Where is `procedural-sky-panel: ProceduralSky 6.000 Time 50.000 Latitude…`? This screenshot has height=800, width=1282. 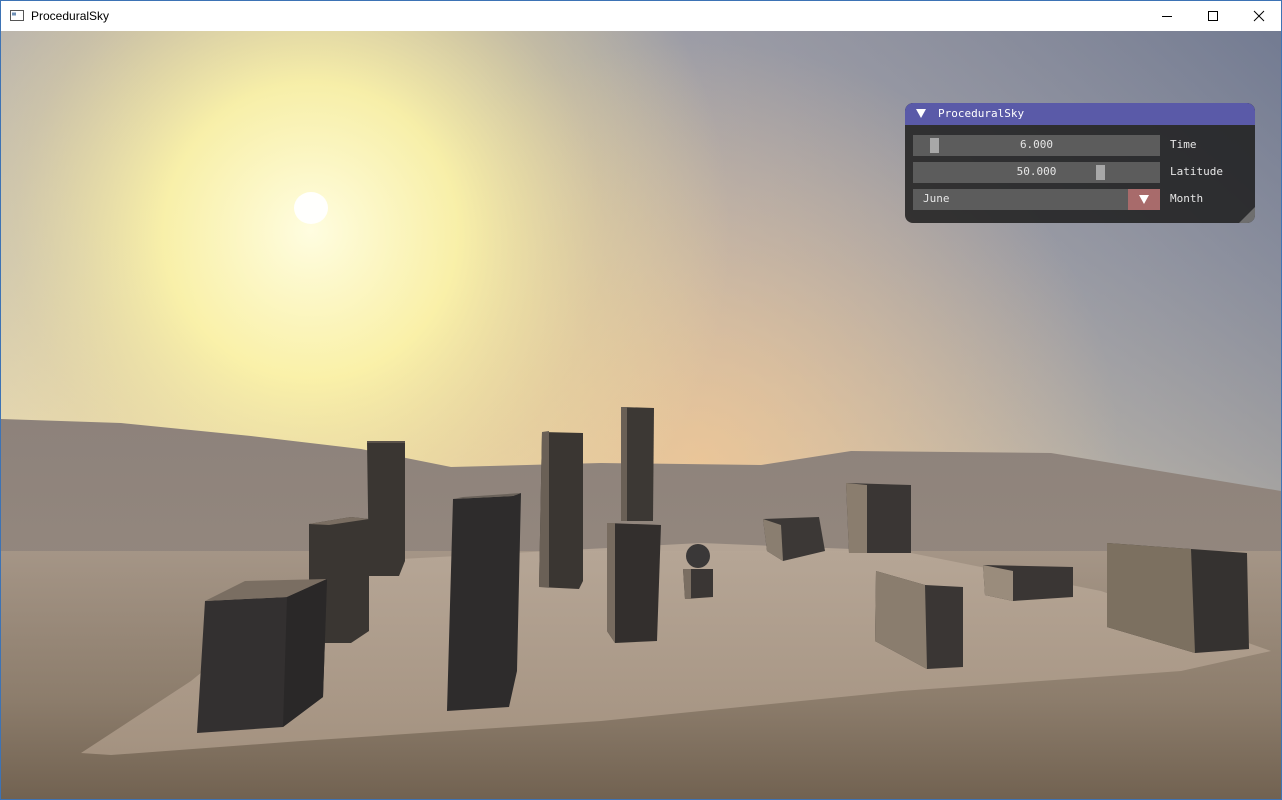
procedural-sky-panel: ProceduralSky 6.000 Time 50.000 Latitude… is located at coordinates (1080, 163).